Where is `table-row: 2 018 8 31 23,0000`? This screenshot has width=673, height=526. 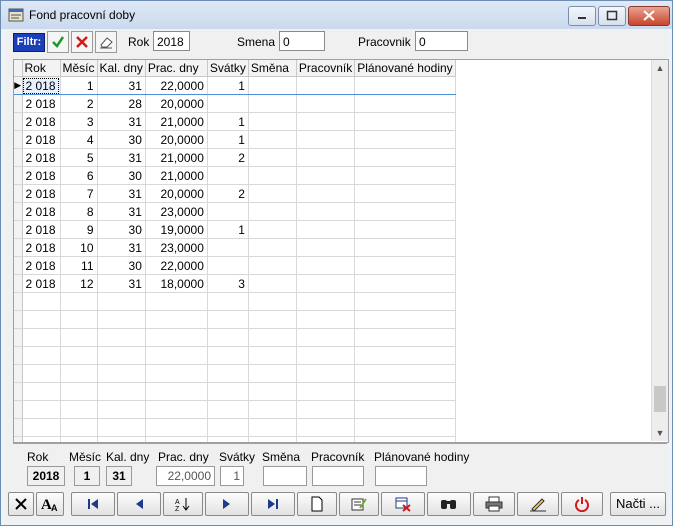
table-row: 2 018 8 31 23,0000 is located at coordinates (235, 211).